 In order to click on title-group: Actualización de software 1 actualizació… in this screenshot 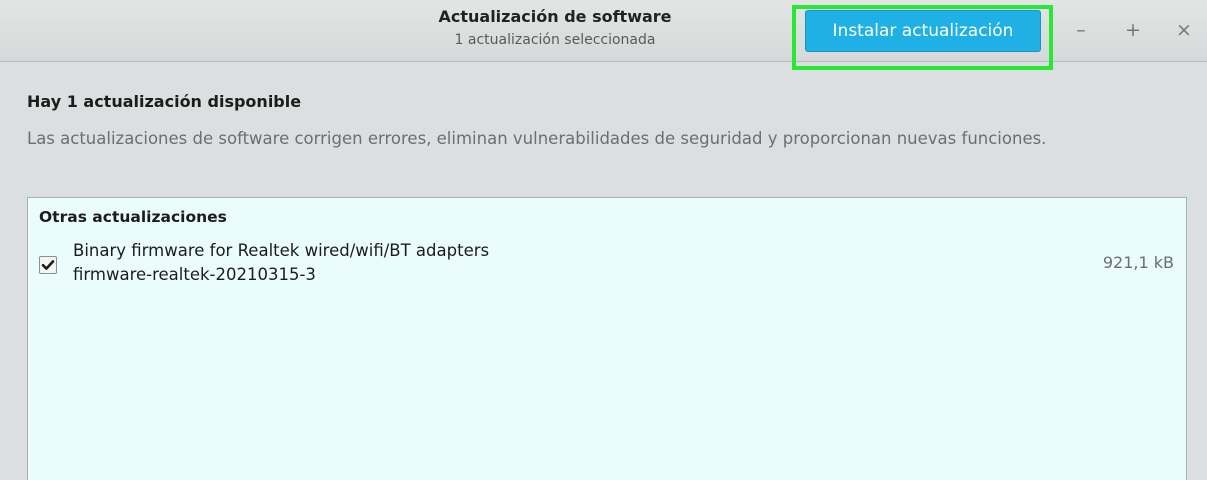, I will do `click(555, 28)`.